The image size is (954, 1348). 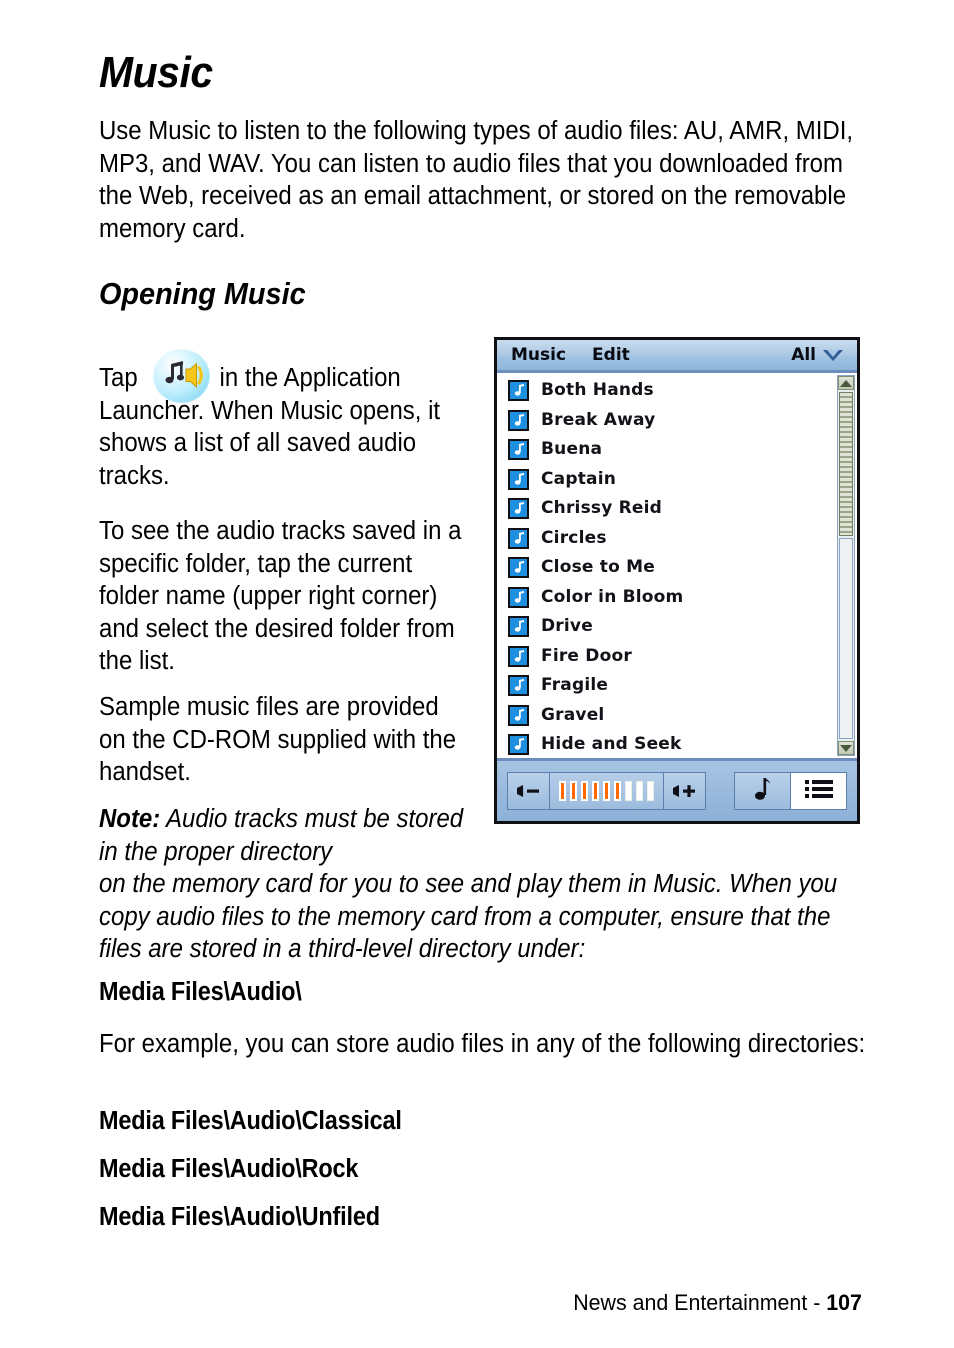 What do you see at coordinates (803, 354) in the screenshot?
I see `category-label: All` at bounding box center [803, 354].